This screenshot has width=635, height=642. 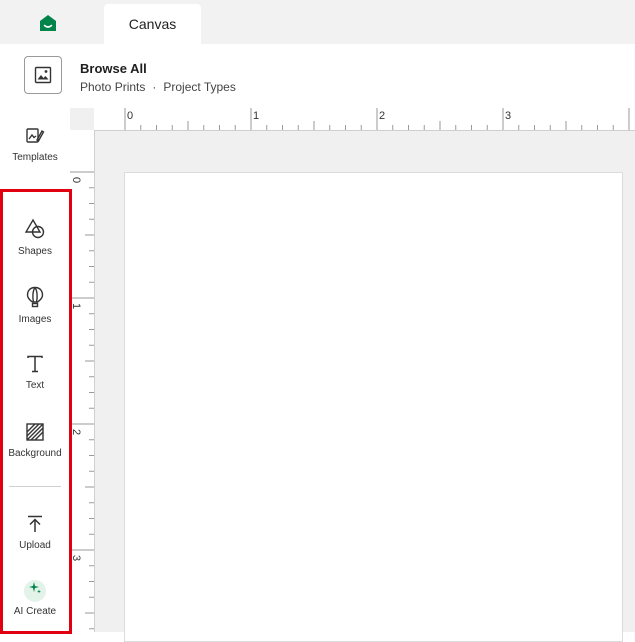 I want to click on ai-sparkle-icon, so click(x=35, y=588).